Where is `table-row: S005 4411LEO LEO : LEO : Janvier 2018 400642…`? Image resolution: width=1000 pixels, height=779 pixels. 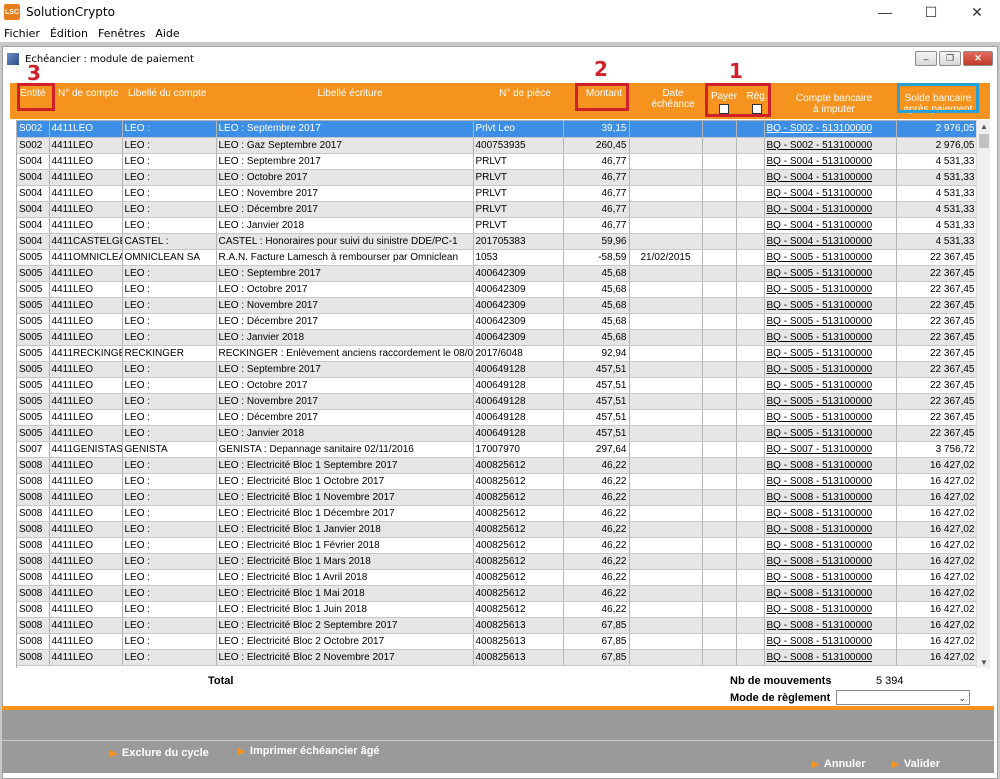
table-row: S005 4411LEO LEO : LEO : Janvier 2018 400642… is located at coordinates (496, 337).